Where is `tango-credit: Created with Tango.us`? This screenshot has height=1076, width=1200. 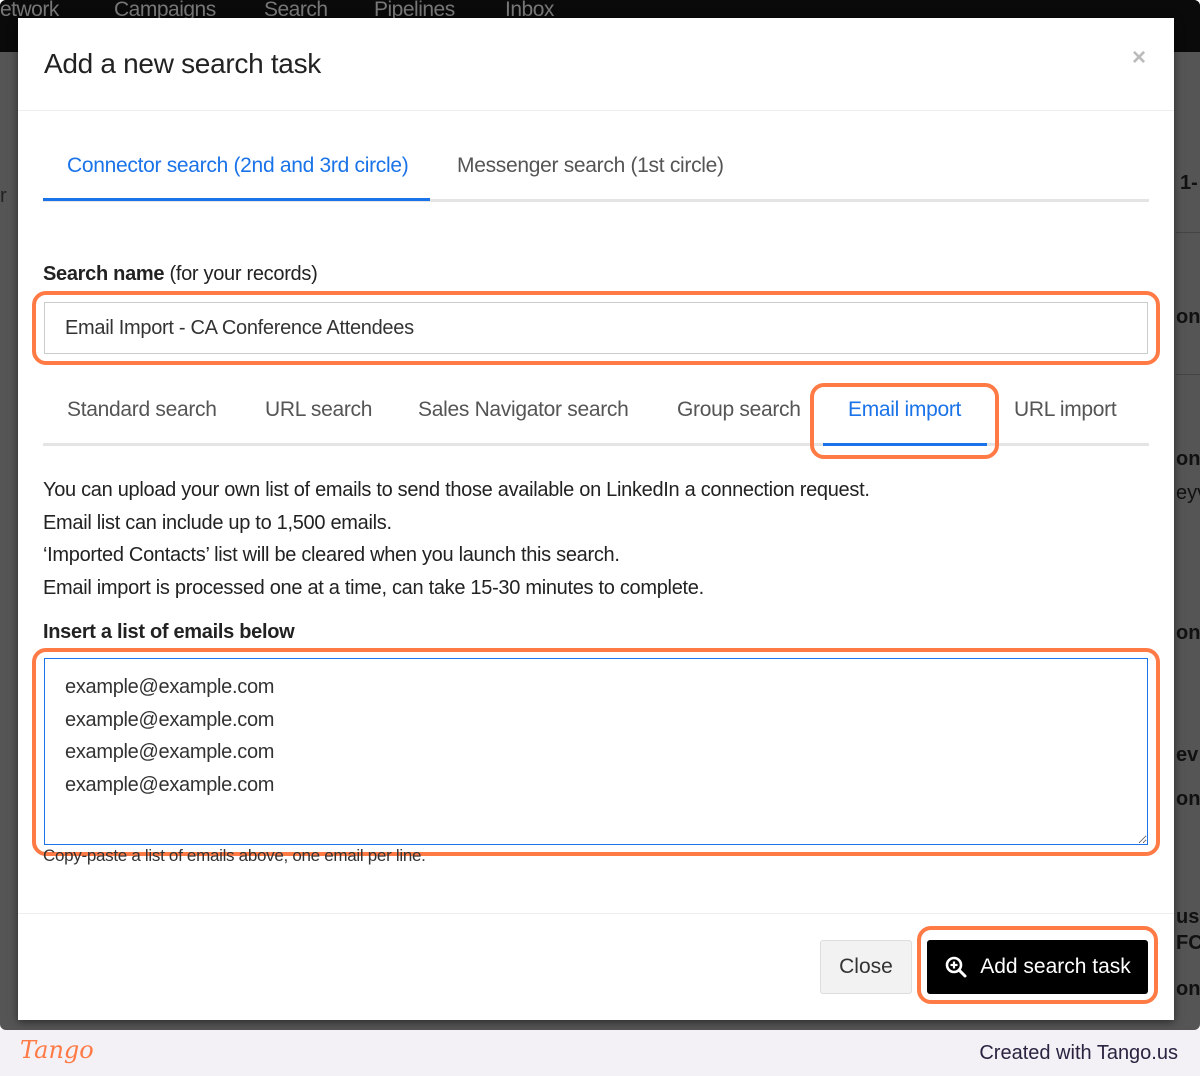 tango-credit: Created with Tango.us is located at coordinates (1078, 1053).